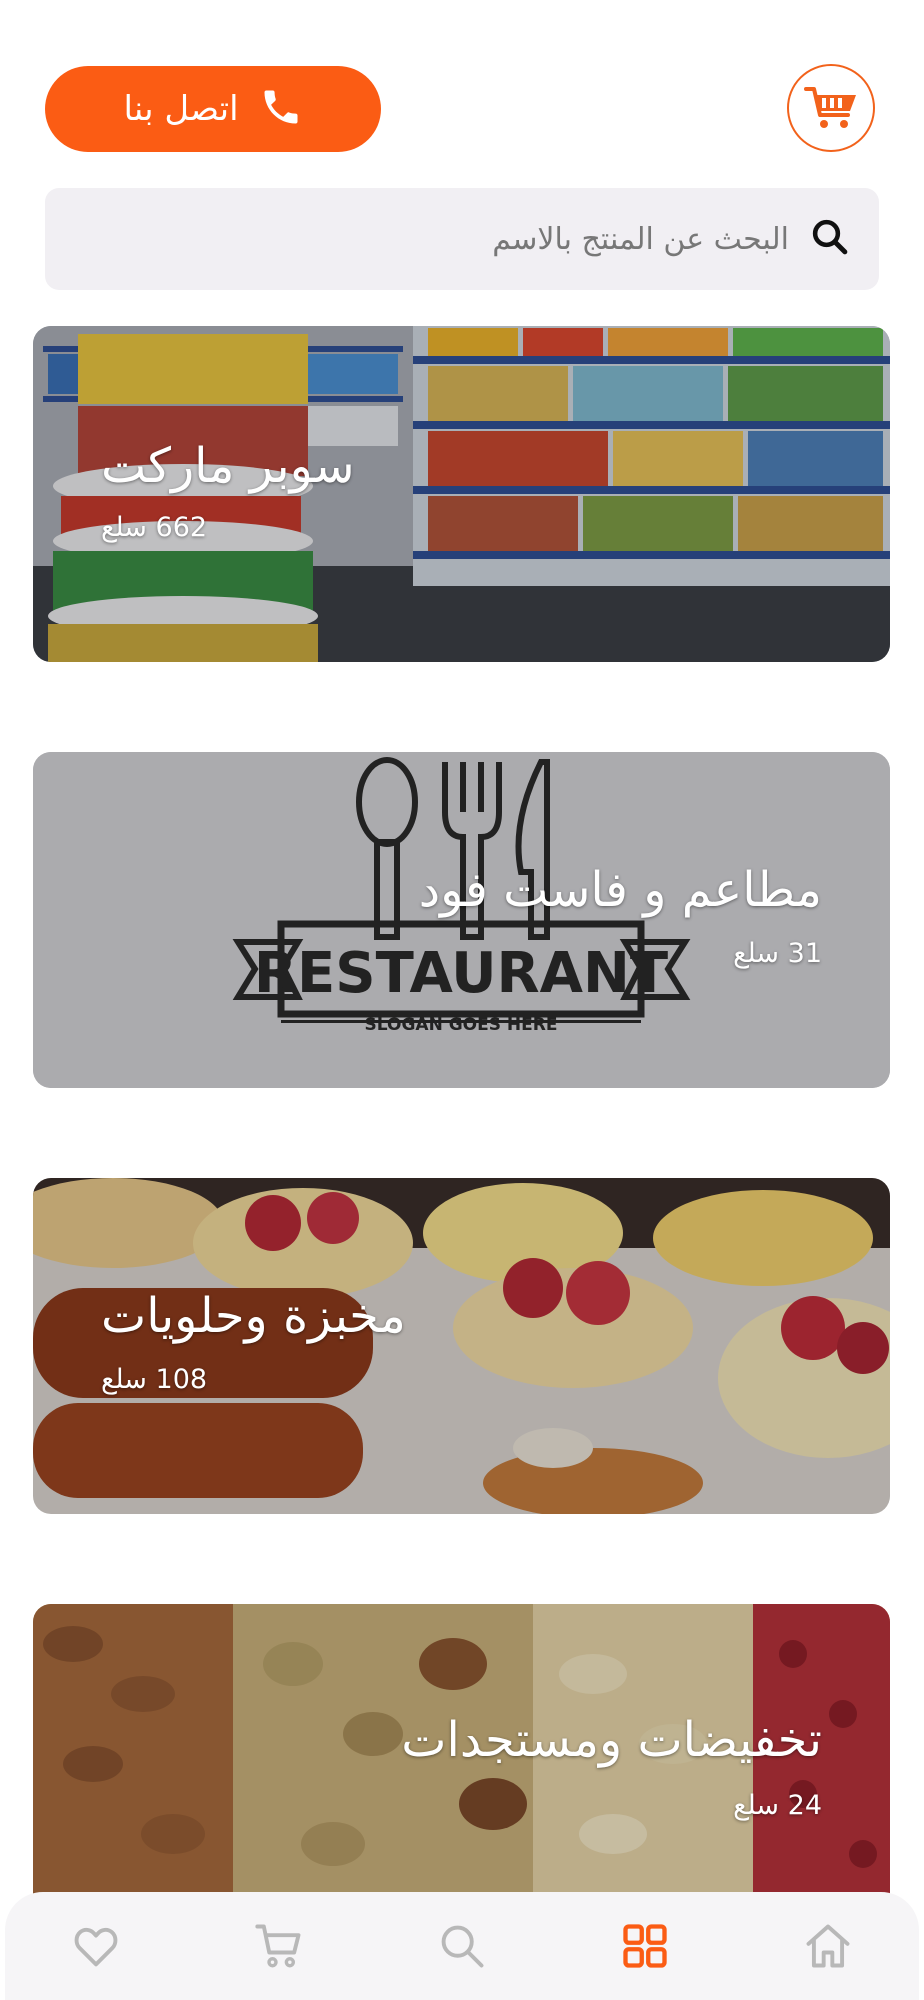 This screenshot has height=2000, width=924. Describe the element at coordinates (154, 1379) in the screenshot. I see `category-count: 108 سلع` at that location.